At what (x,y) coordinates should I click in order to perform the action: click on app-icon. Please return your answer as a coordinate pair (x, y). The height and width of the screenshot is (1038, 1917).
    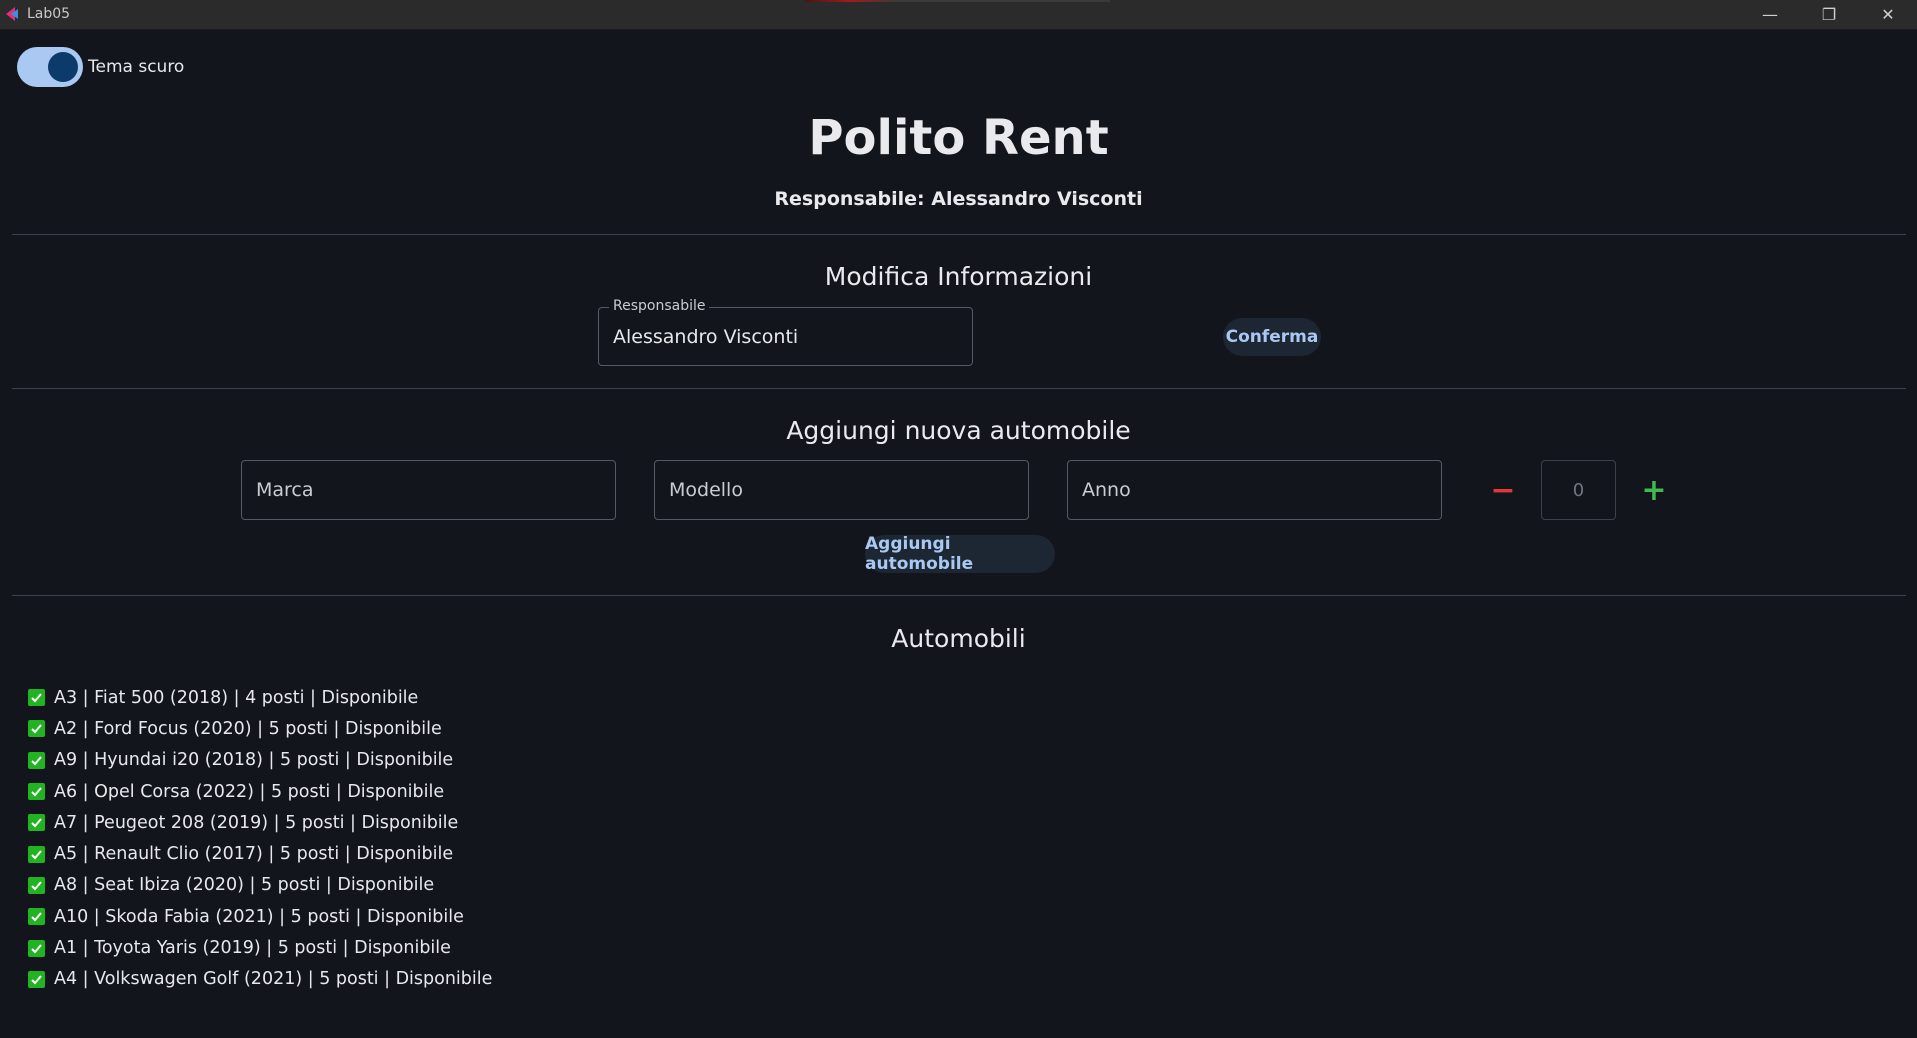
    Looking at the image, I should click on (12, 14).